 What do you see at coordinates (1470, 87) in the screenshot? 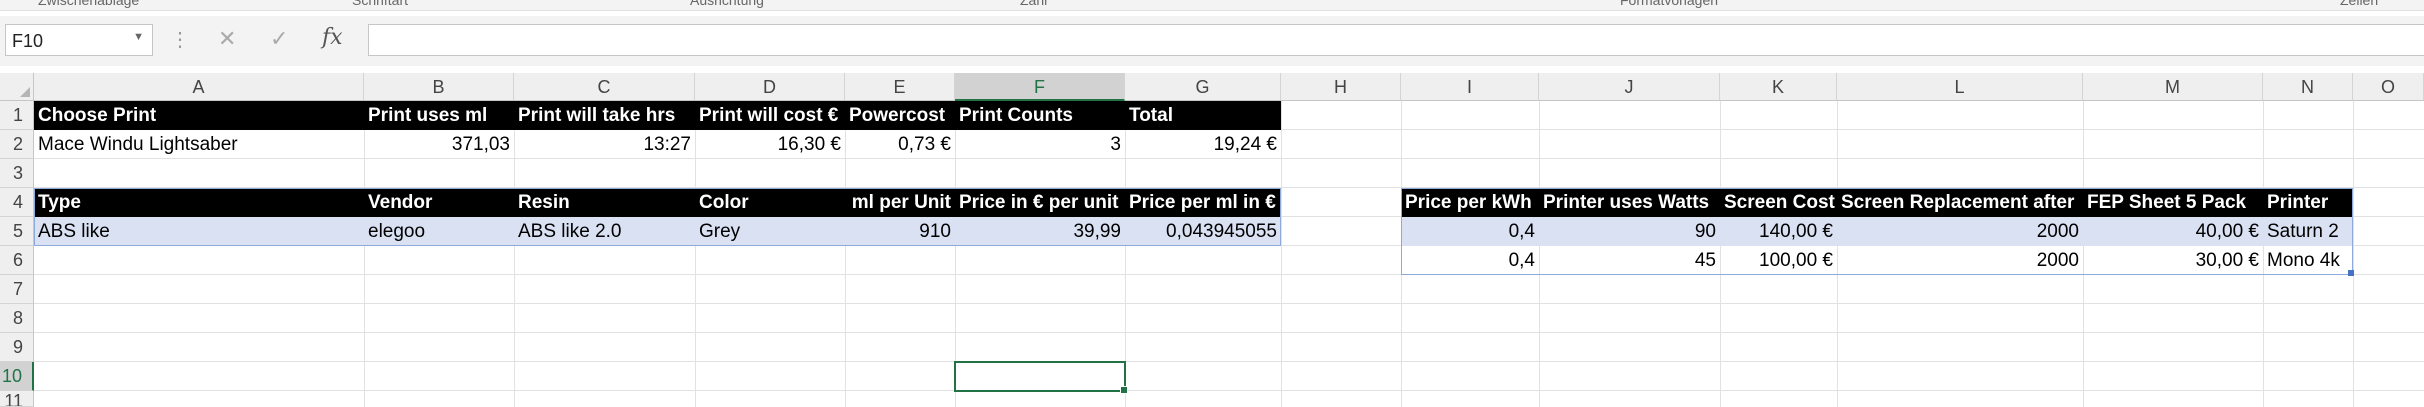
I see `column-header-i: I` at bounding box center [1470, 87].